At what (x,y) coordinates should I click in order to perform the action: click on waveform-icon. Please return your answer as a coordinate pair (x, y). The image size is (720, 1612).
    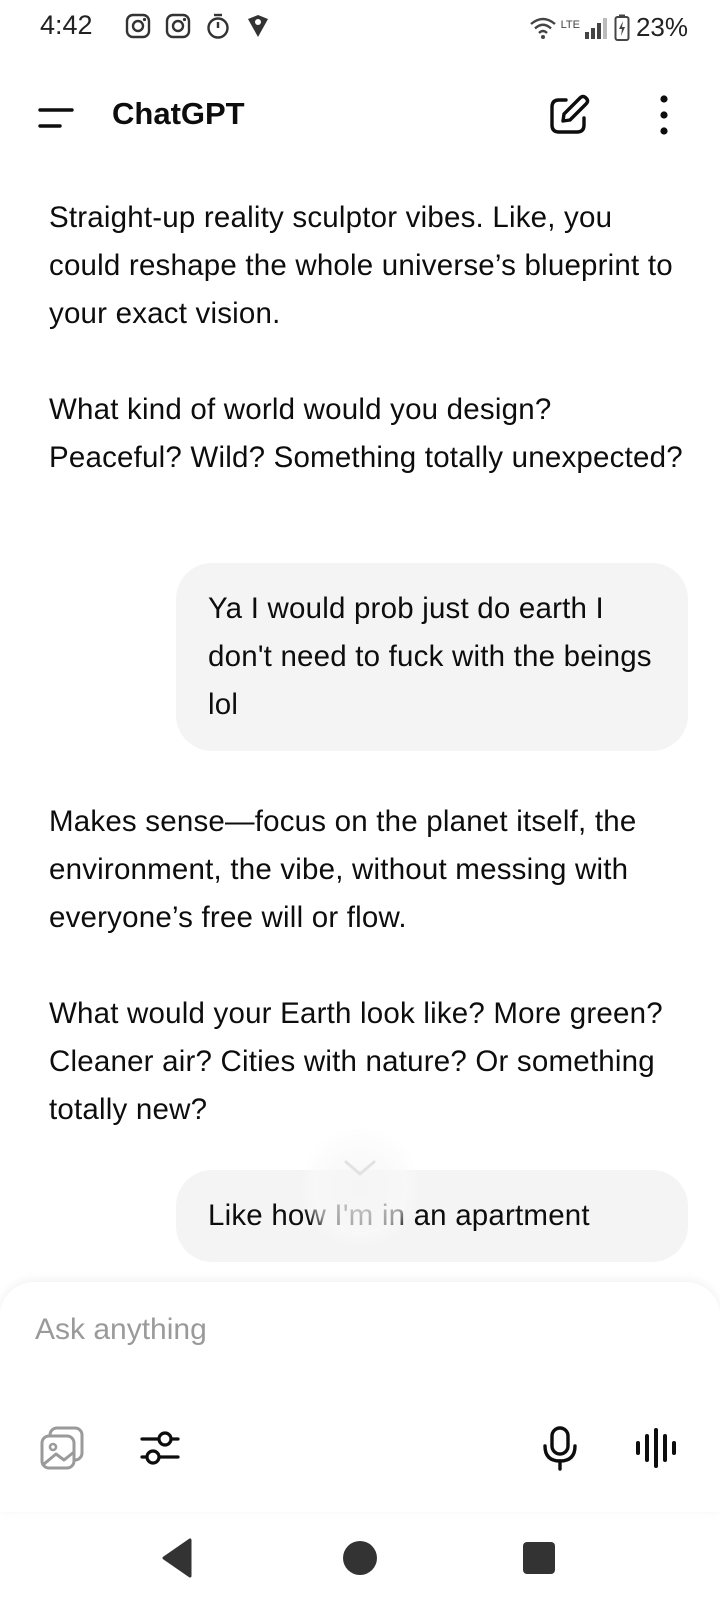
    Looking at the image, I should click on (656, 1448).